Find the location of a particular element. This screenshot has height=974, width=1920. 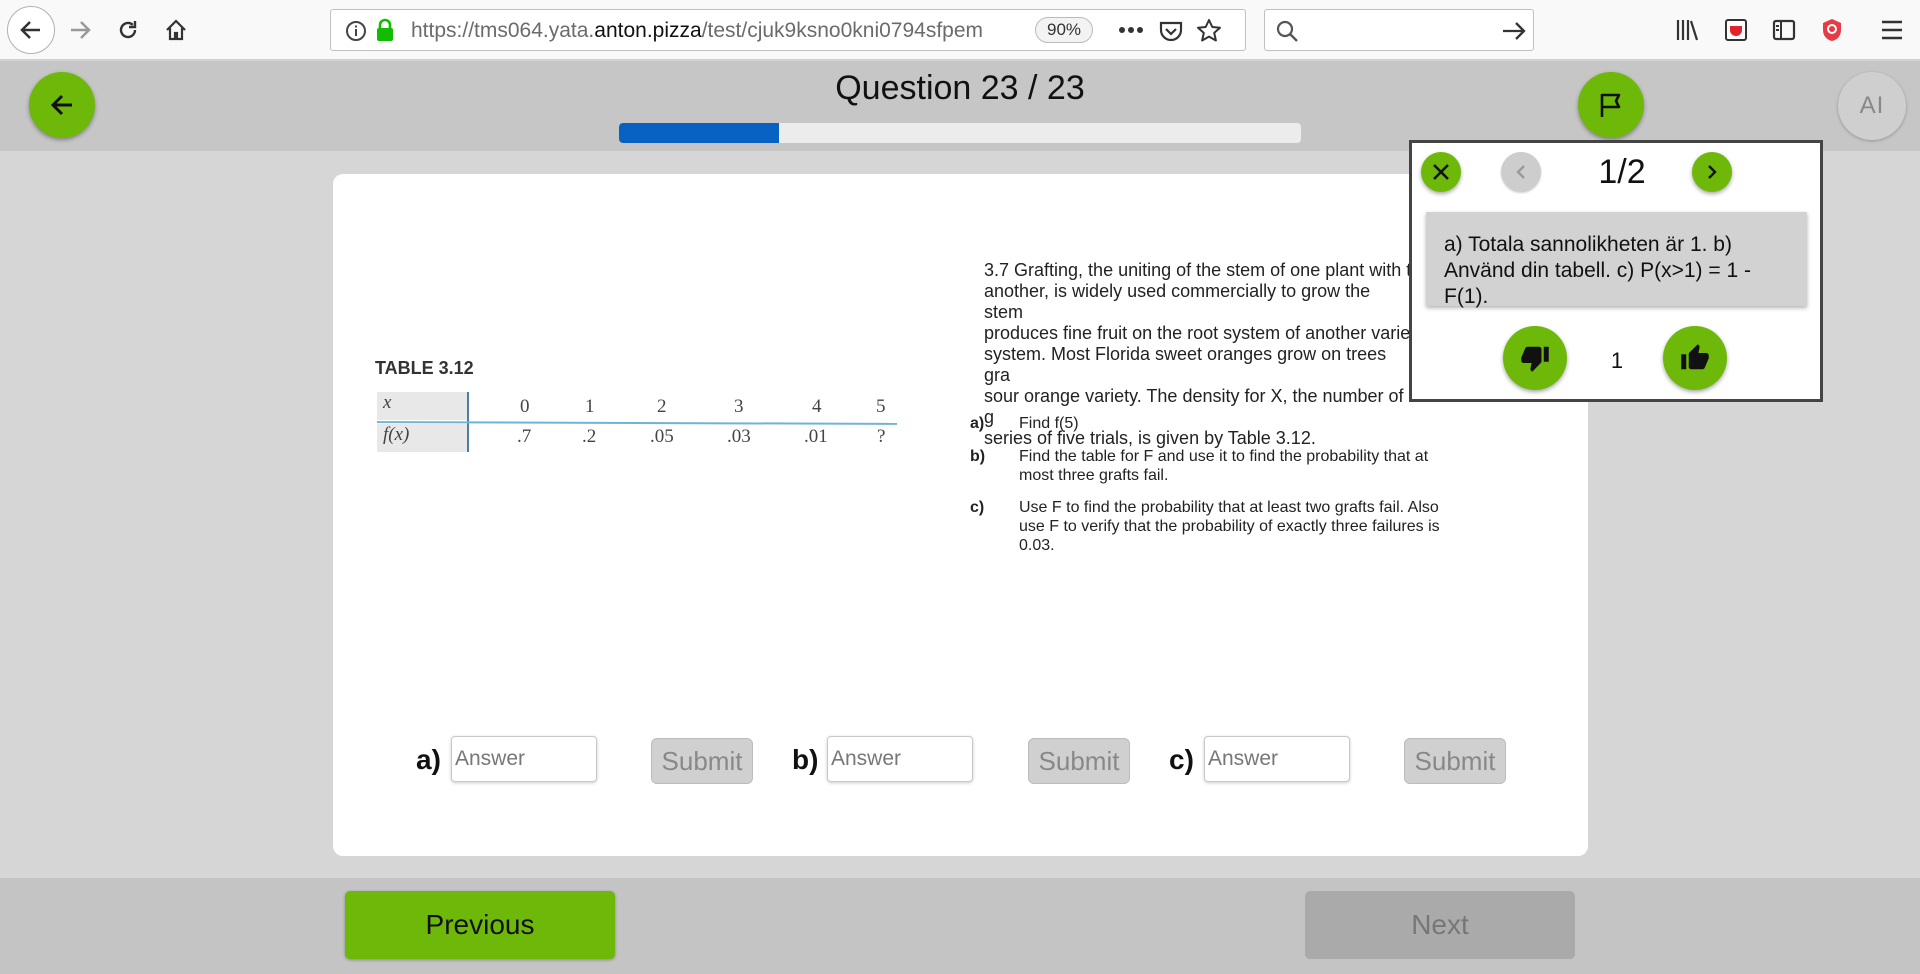

pocket-button is located at coordinates (1171, 31).